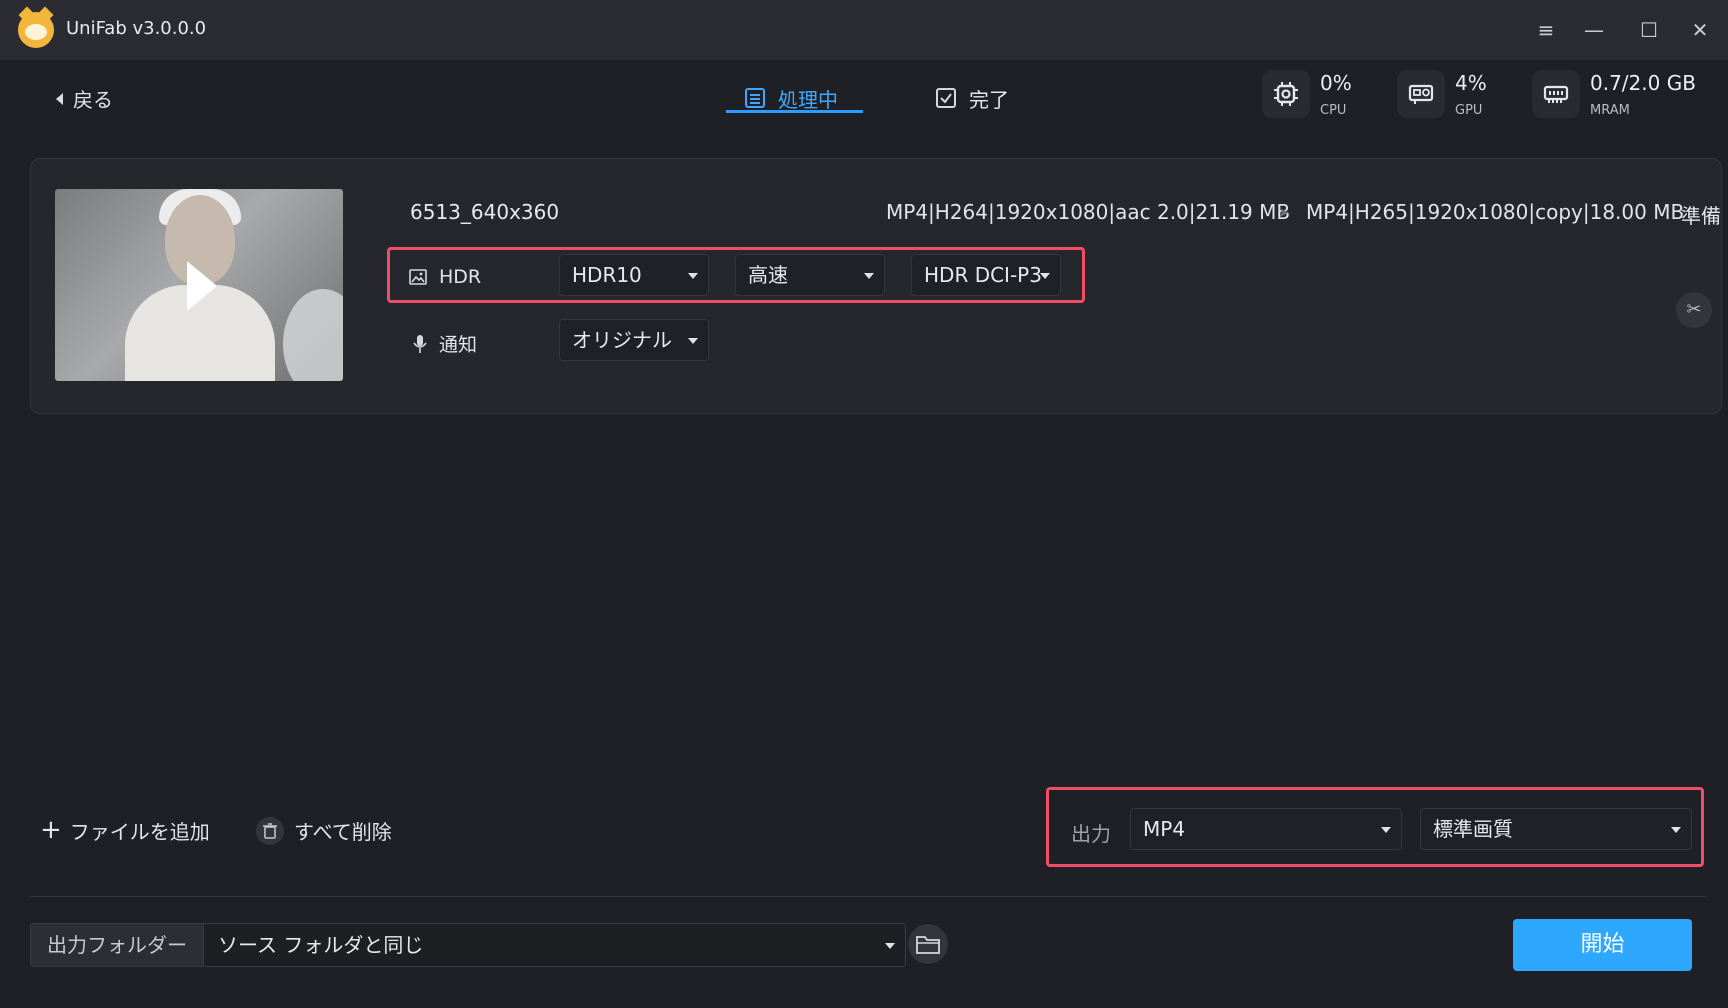 Image resolution: width=1728 pixels, height=1008 pixels. I want to click on gpu-value: 4%, so click(1471, 82).